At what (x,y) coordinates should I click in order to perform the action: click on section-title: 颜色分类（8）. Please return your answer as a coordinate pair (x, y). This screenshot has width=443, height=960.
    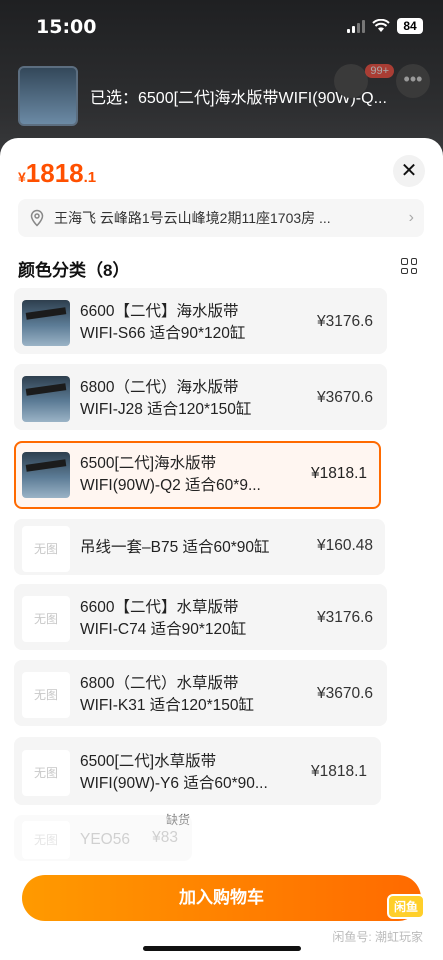
    Looking at the image, I should click on (74, 270).